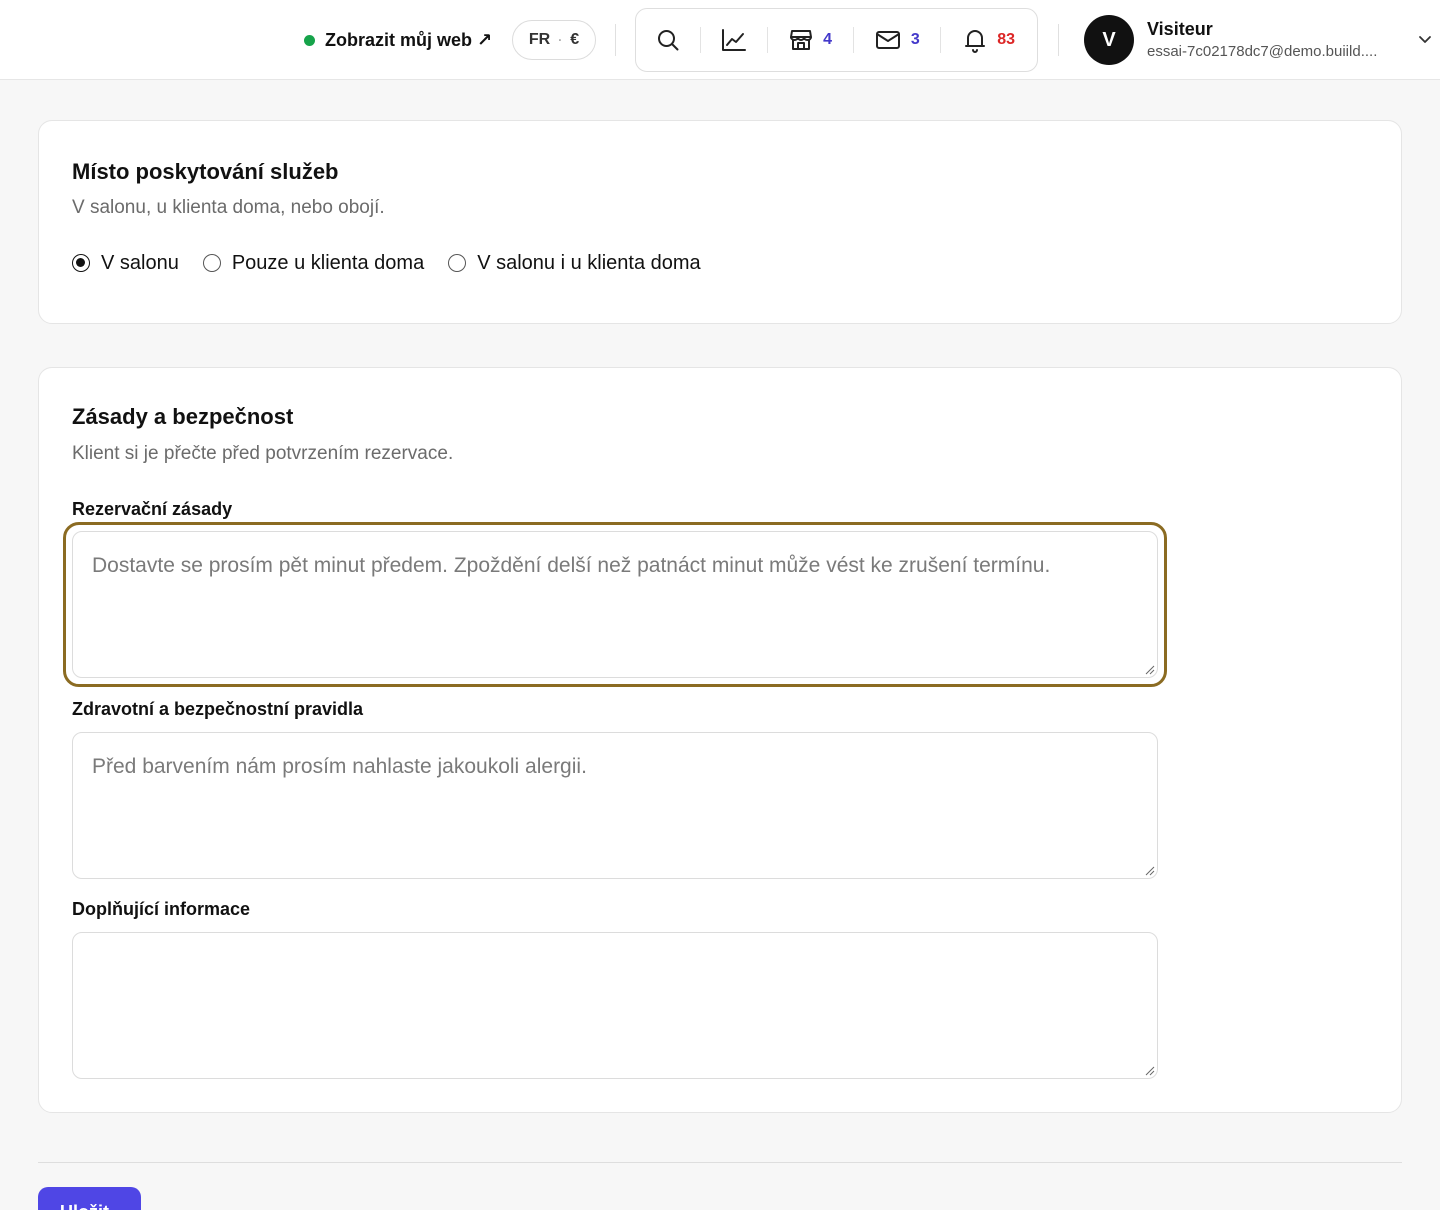 This screenshot has width=1440, height=1210. I want to click on mail-icon, so click(887, 40).